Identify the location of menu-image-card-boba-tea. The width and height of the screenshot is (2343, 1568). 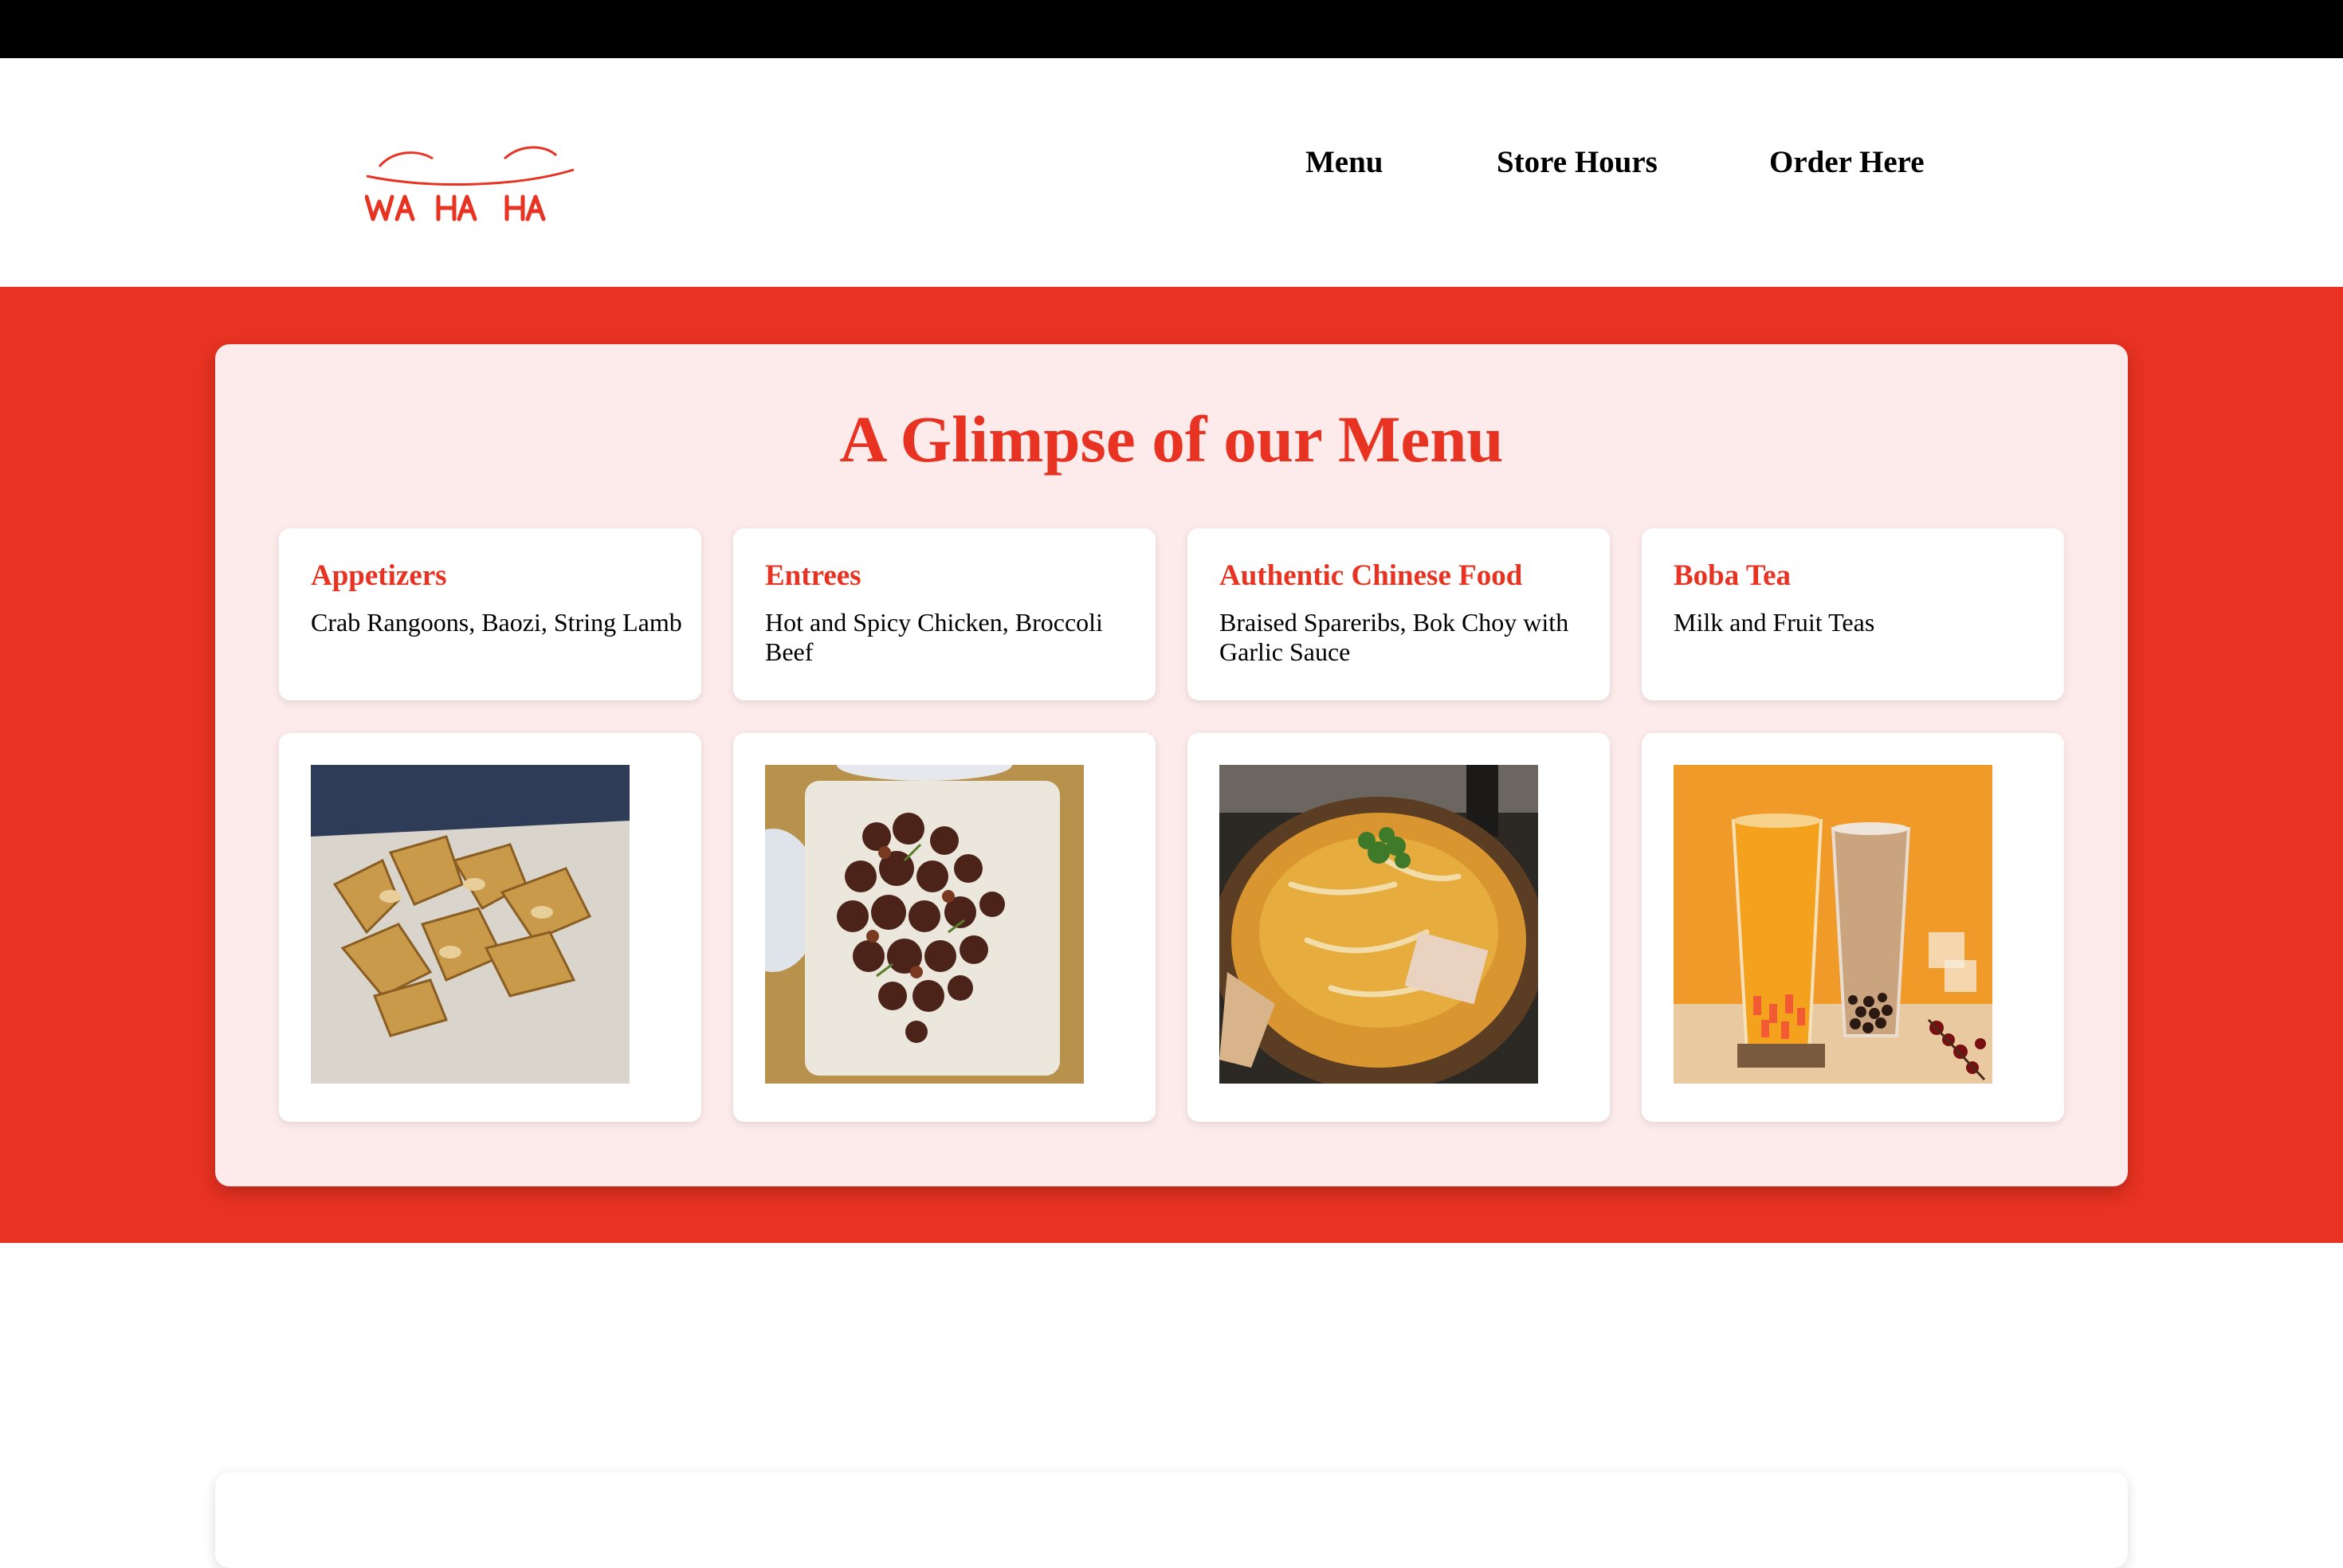
(1853, 927).